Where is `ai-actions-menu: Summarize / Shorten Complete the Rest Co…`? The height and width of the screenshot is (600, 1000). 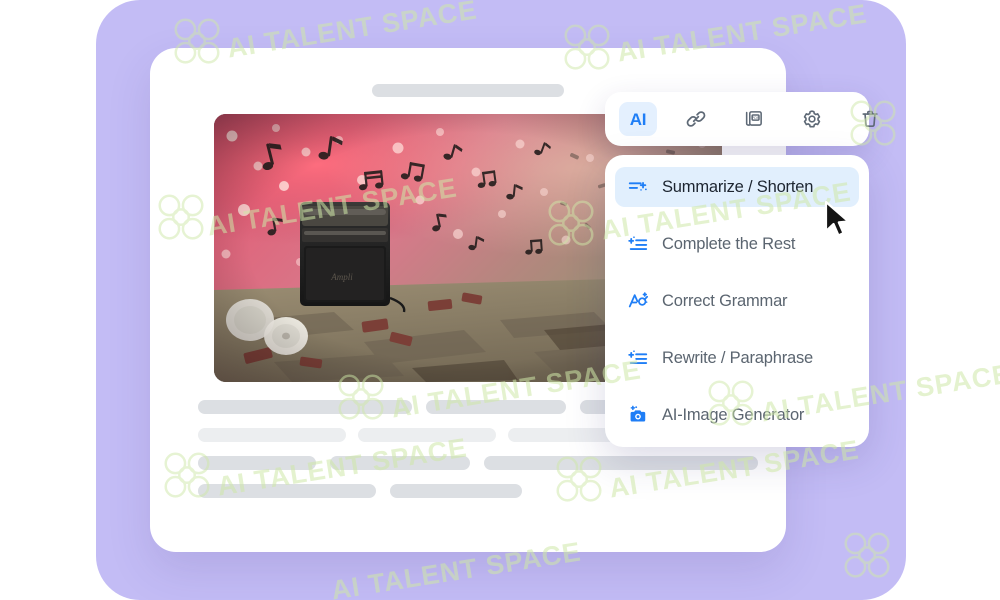
ai-actions-menu: Summarize / Shorten Complete the Rest Co… is located at coordinates (737, 301).